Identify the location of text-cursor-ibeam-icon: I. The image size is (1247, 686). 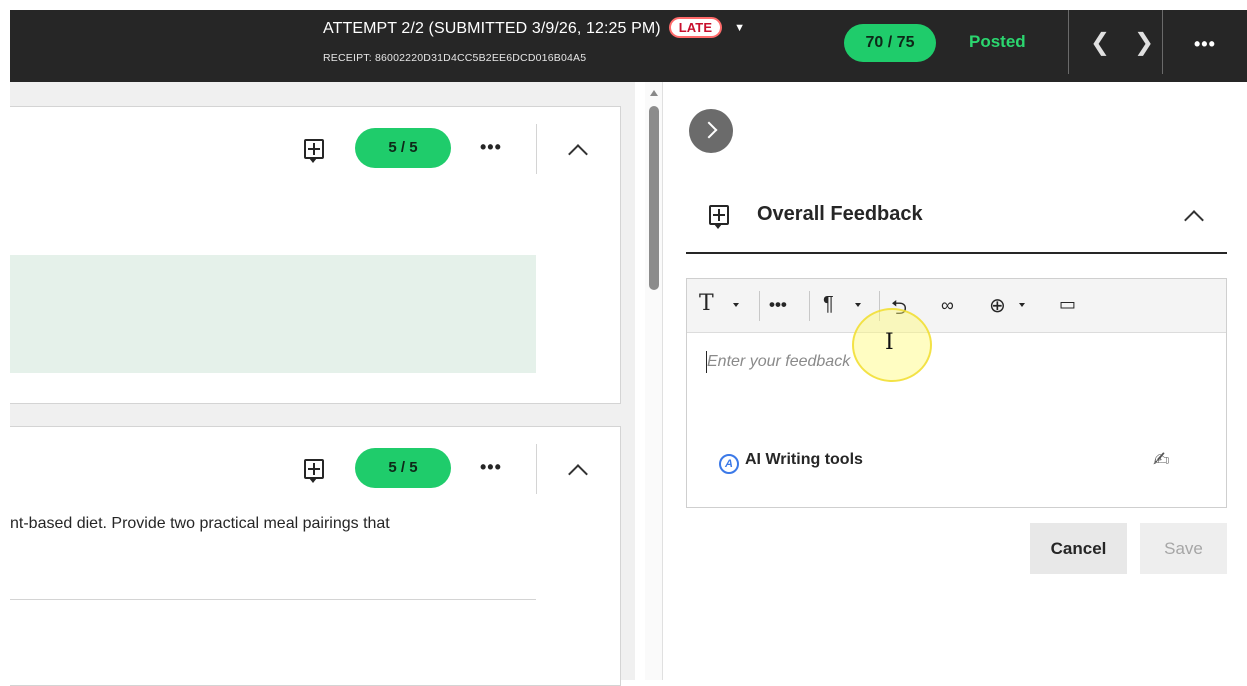
(889, 342).